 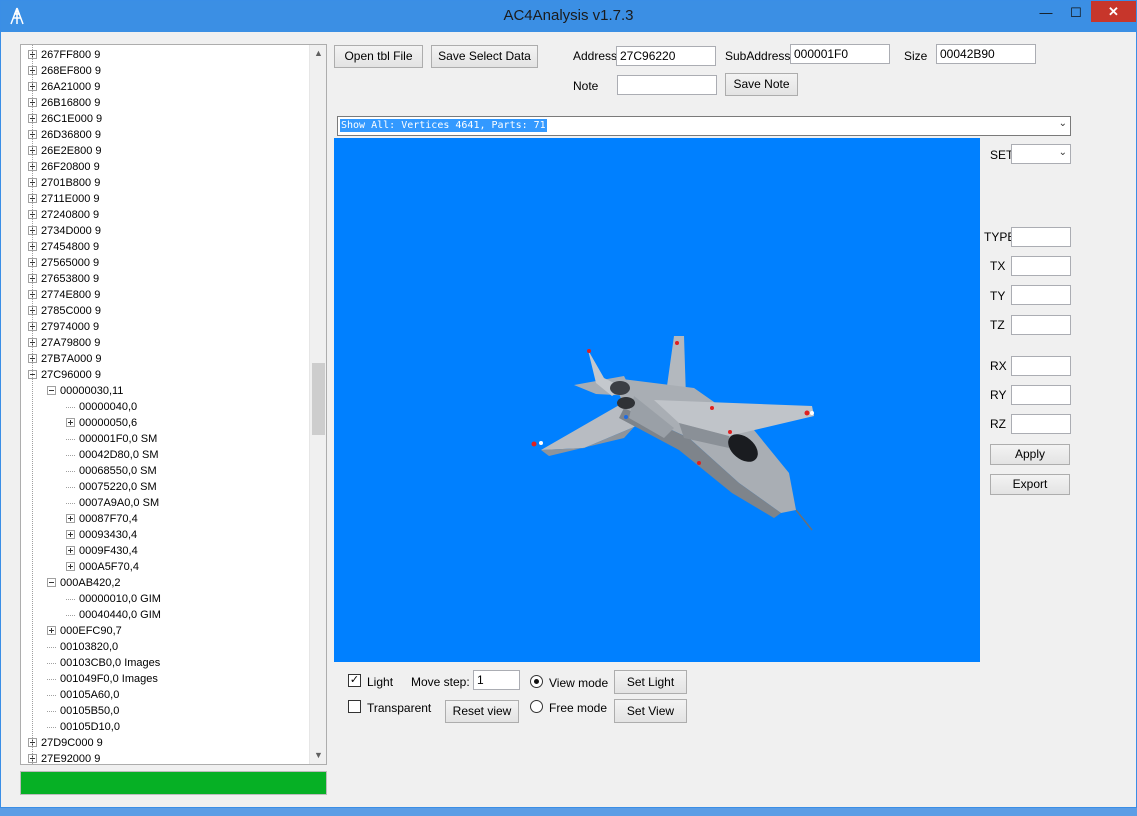 What do you see at coordinates (64, 87) in the screenshot?
I see `tree-item: 26A21000 9` at bounding box center [64, 87].